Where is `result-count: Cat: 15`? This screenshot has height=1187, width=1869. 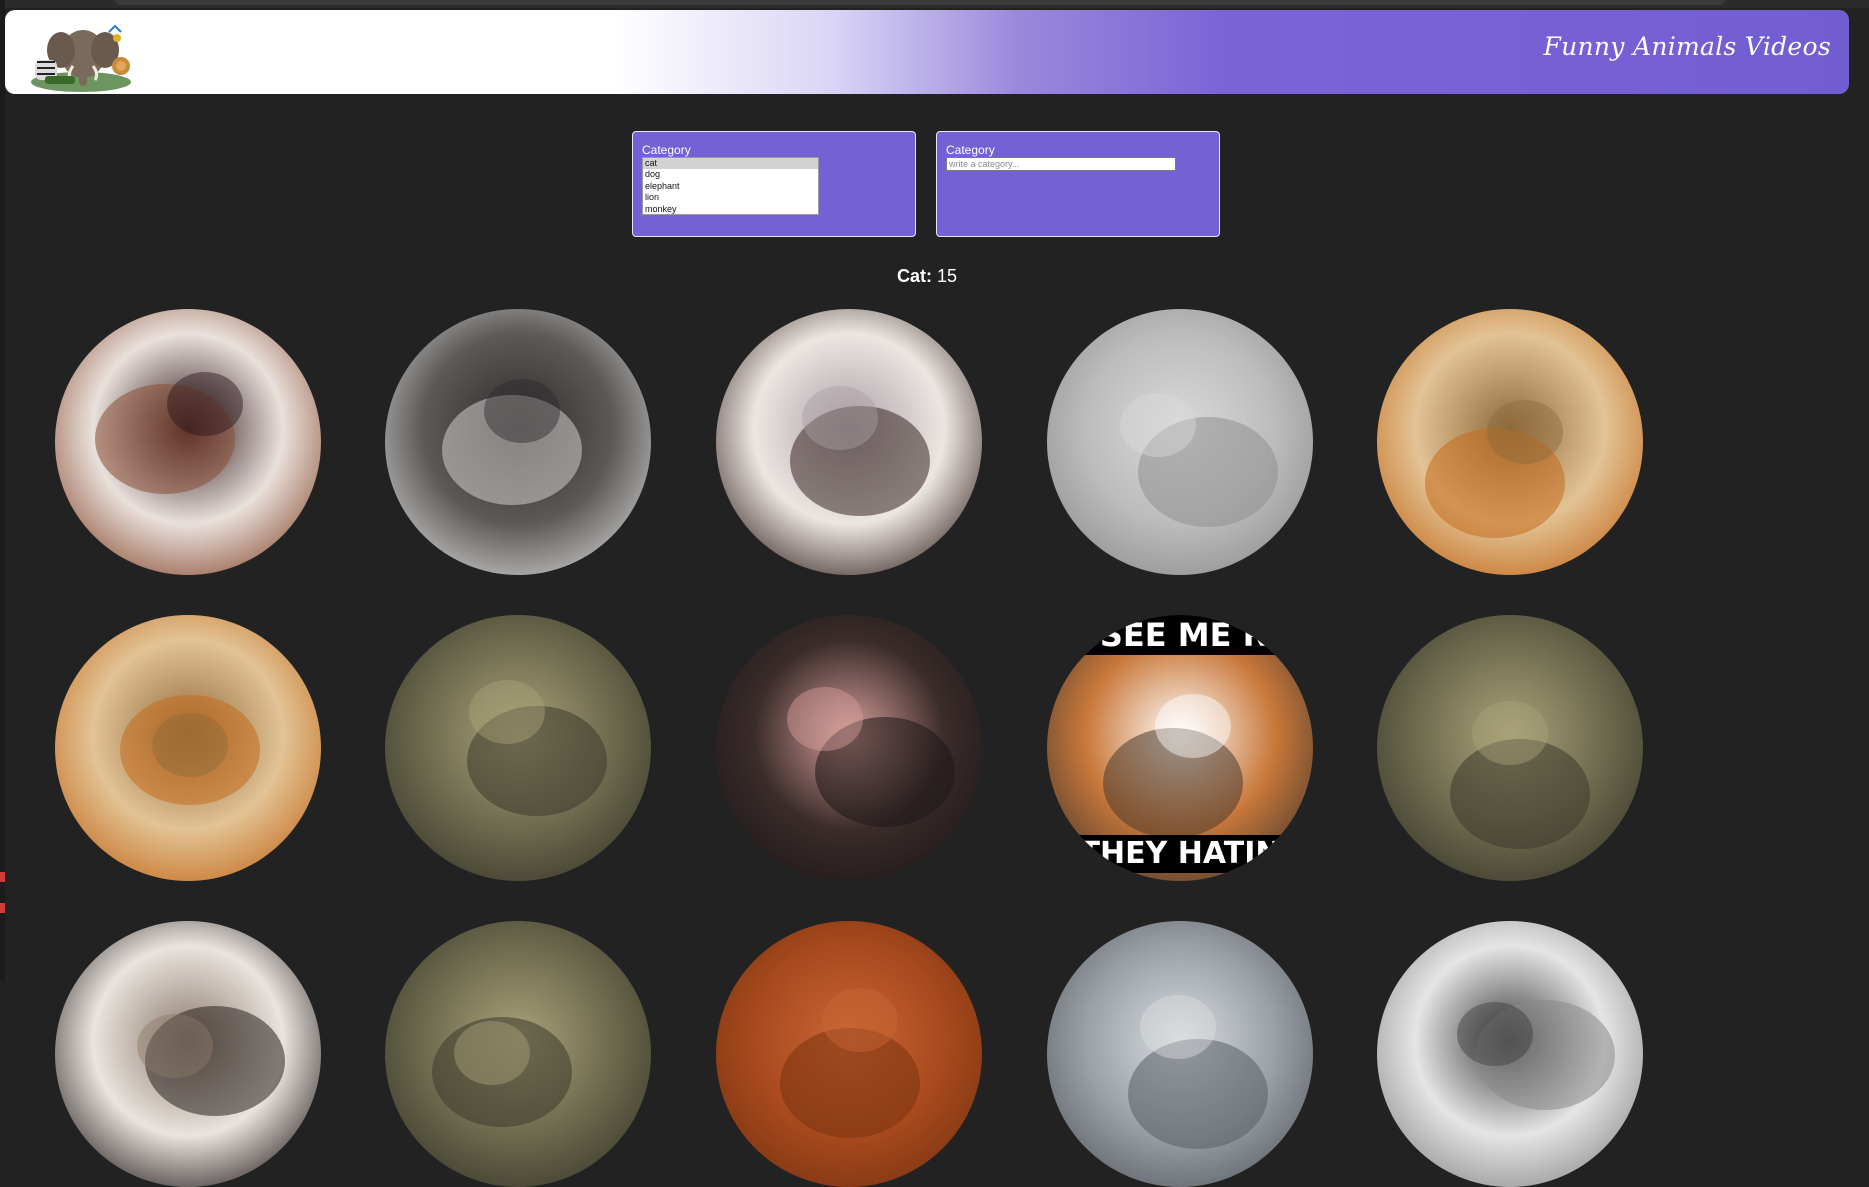 result-count: Cat: 15 is located at coordinates (927, 276).